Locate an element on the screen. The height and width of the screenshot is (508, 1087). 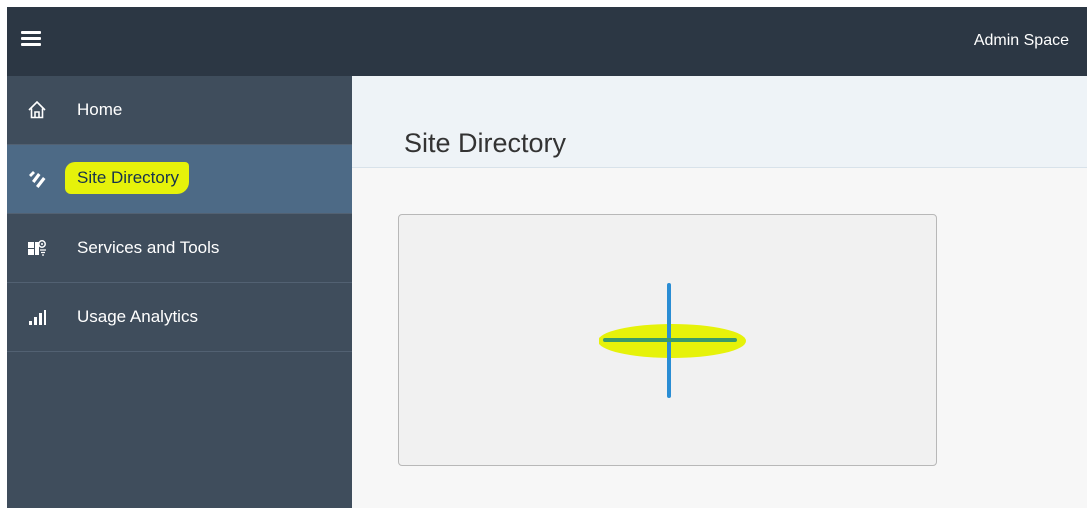
sidebar-item-label: Site Directory is located at coordinates (127, 178).